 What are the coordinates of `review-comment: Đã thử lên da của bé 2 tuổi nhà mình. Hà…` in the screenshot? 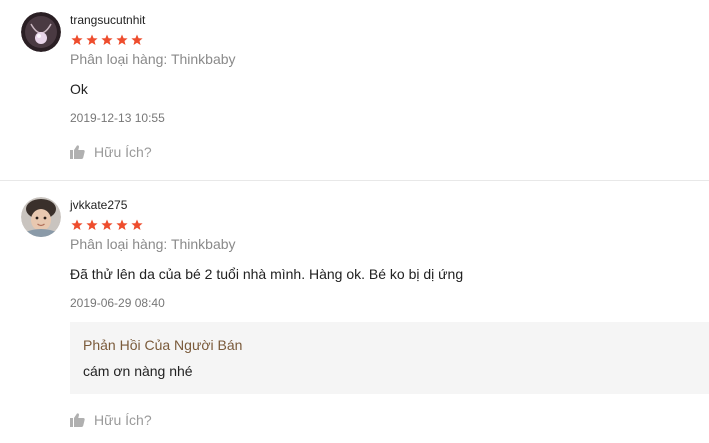 It's located at (267, 274).